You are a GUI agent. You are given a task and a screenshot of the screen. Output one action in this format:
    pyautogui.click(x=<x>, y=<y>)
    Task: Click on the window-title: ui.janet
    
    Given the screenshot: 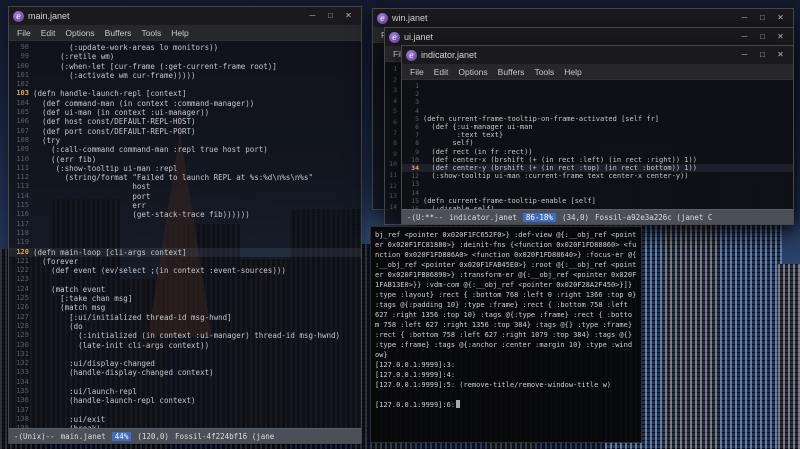 What is the action you would take?
    pyautogui.click(x=419, y=37)
    